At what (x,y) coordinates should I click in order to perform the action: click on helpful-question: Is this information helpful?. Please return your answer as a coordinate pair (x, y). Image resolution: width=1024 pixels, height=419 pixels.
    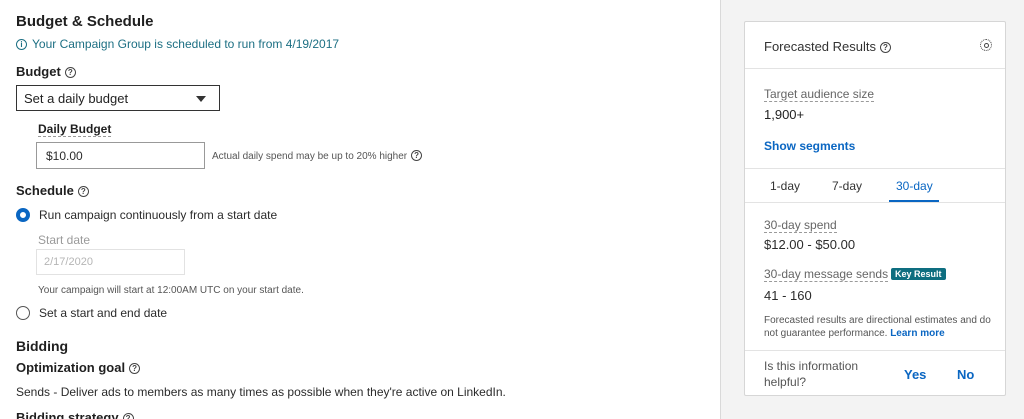
    Looking at the image, I should click on (811, 374).